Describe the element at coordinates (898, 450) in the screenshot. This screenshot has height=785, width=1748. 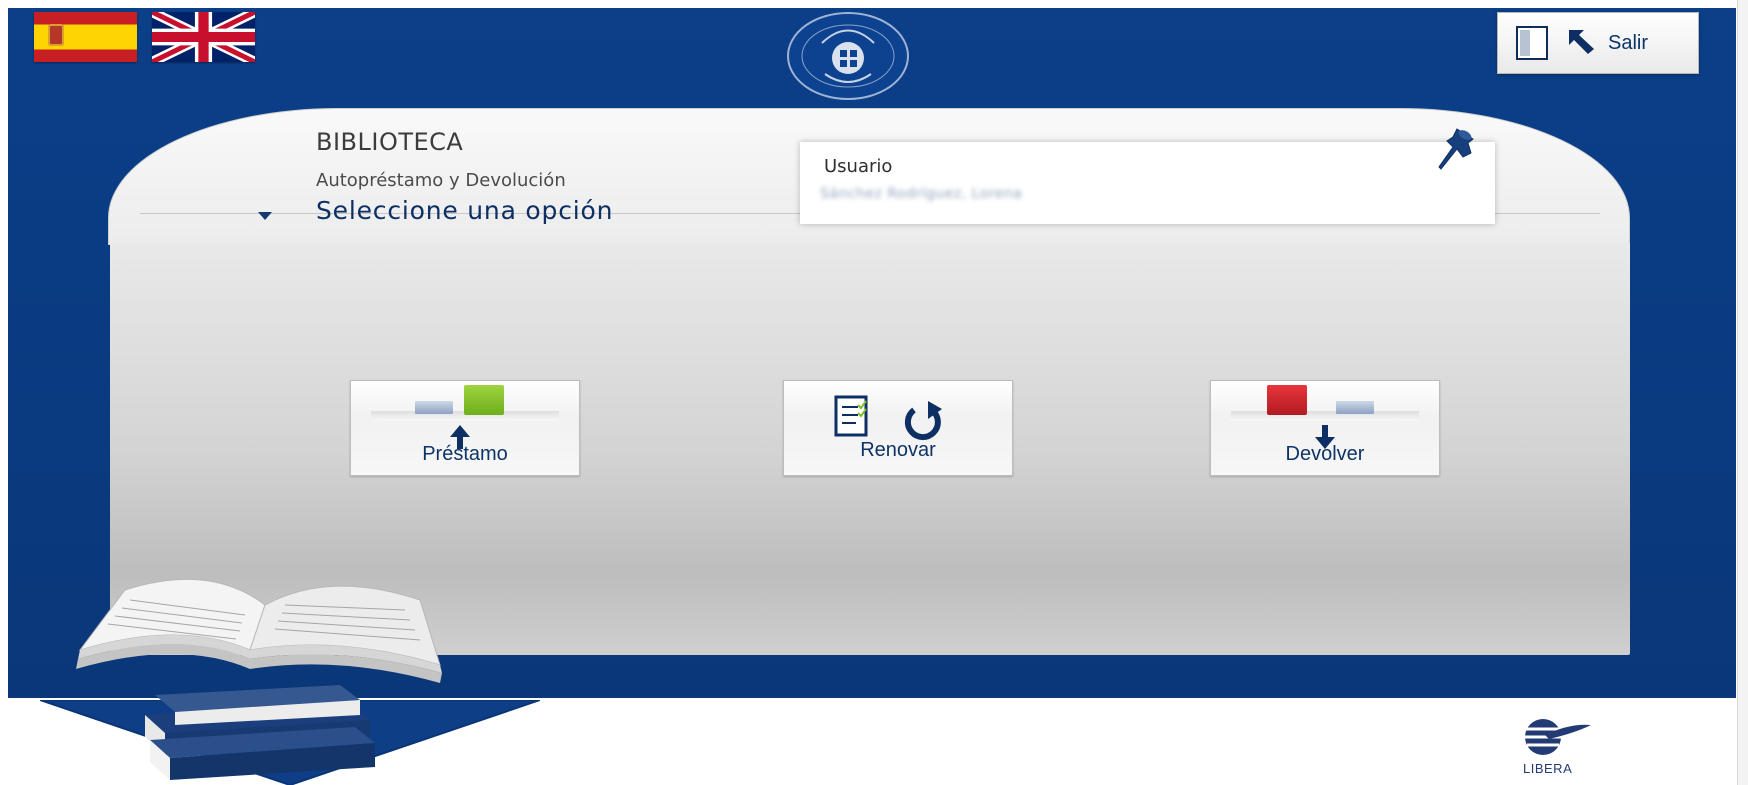
I see `renew-label: Renovar` at that location.